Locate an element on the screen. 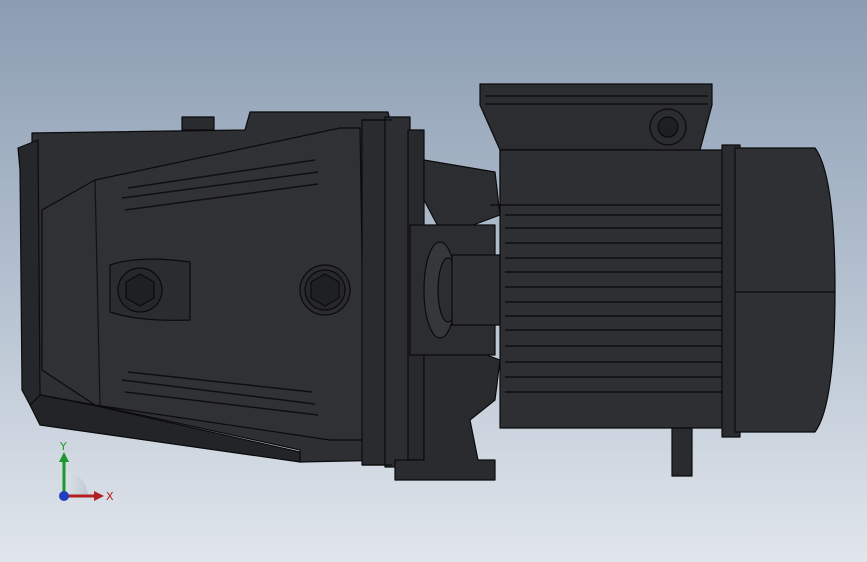 This screenshot has height=562, width=867. coordinate-triad: Y X is located at coordinates (86, 471).